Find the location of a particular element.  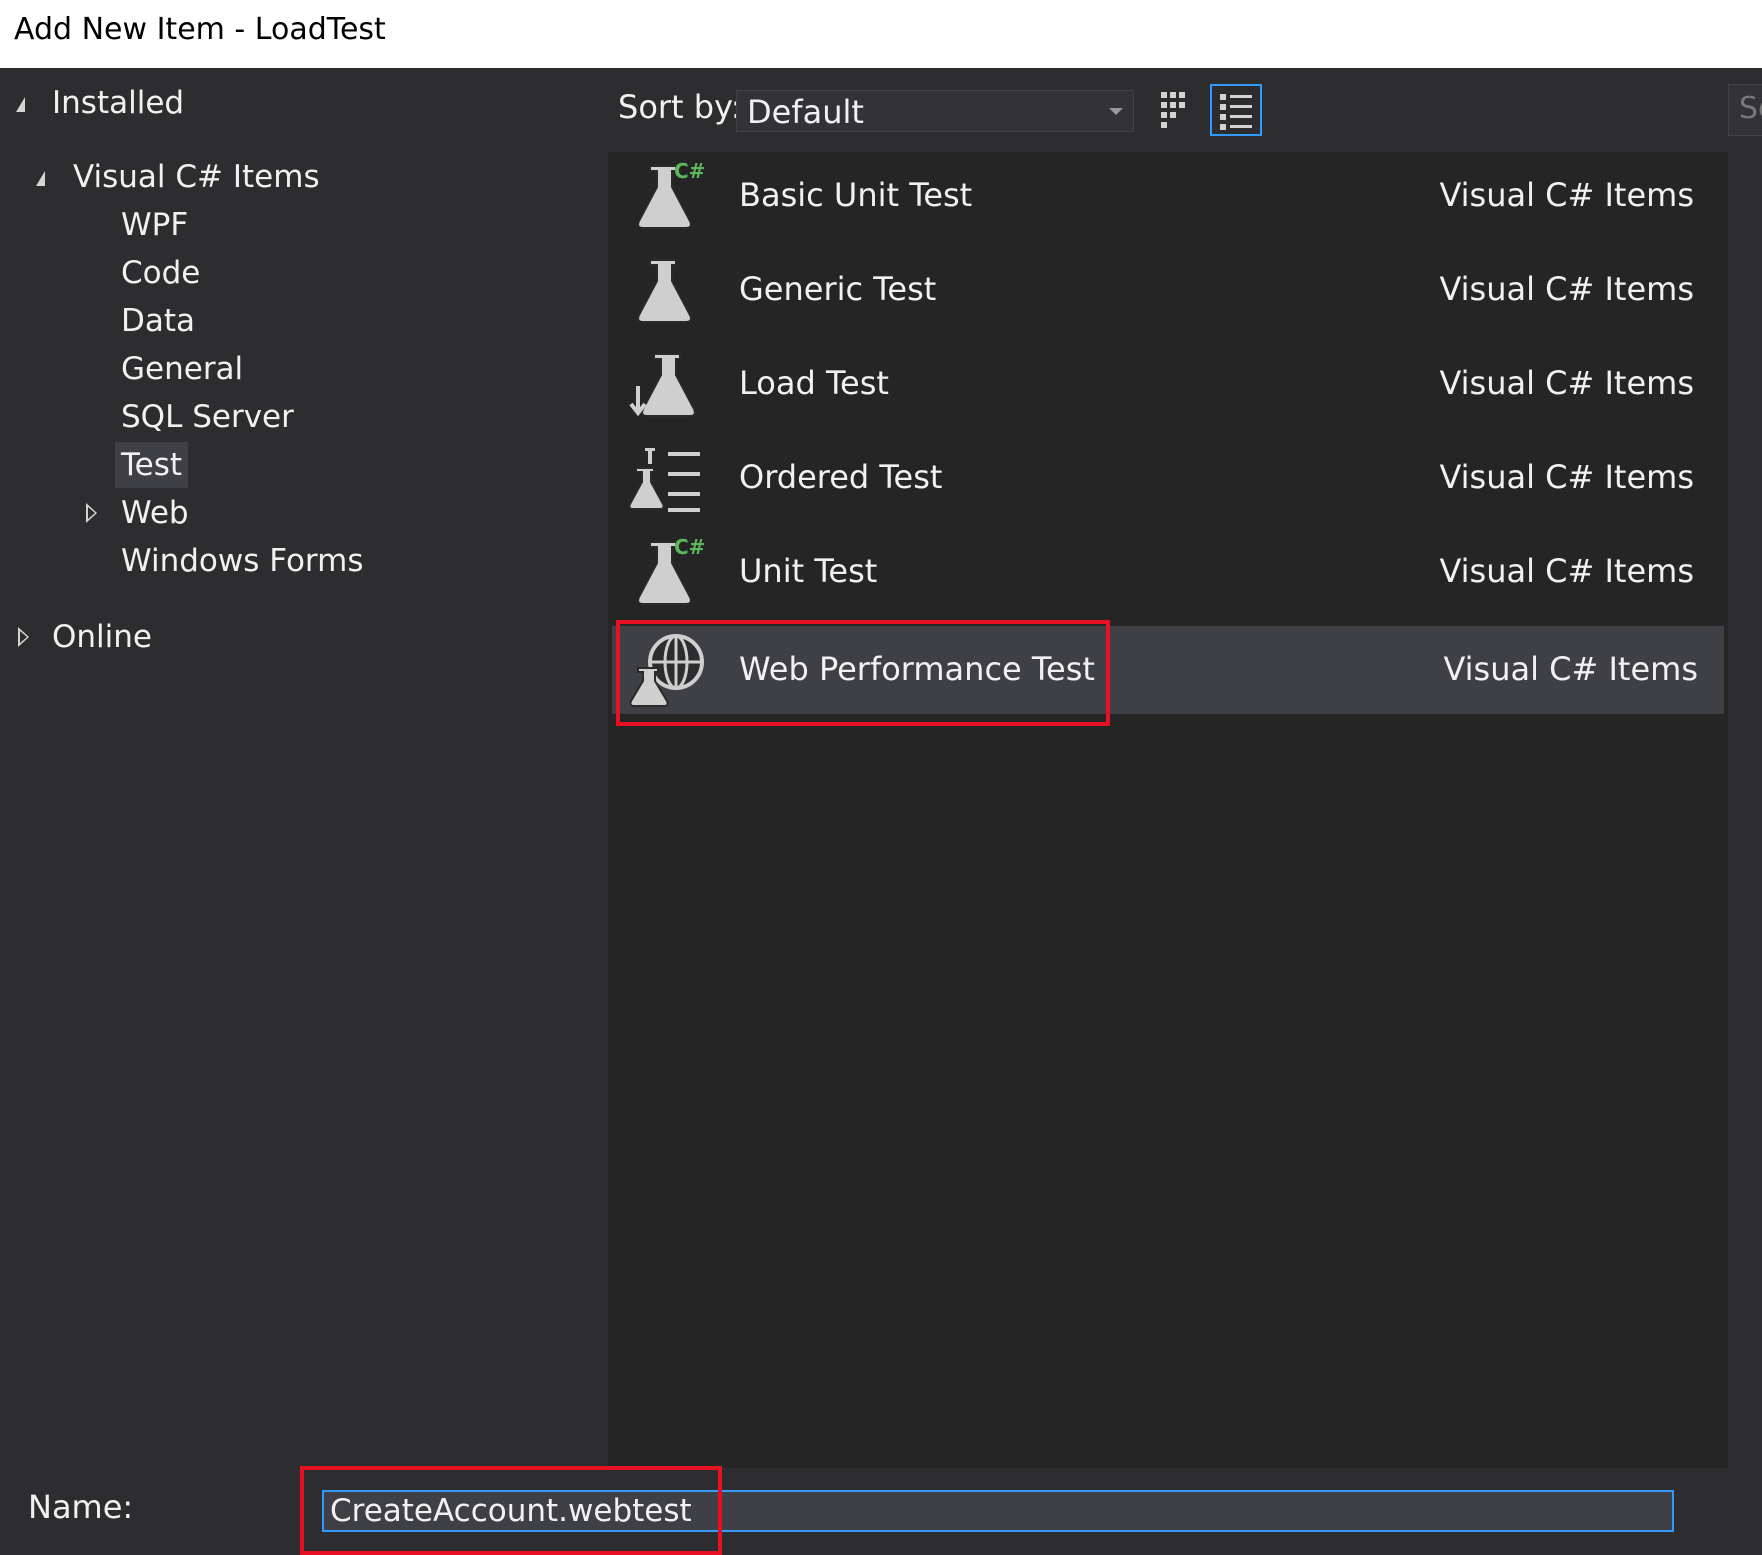

medium-icons-view-button is located at coordinates (1176, 110).